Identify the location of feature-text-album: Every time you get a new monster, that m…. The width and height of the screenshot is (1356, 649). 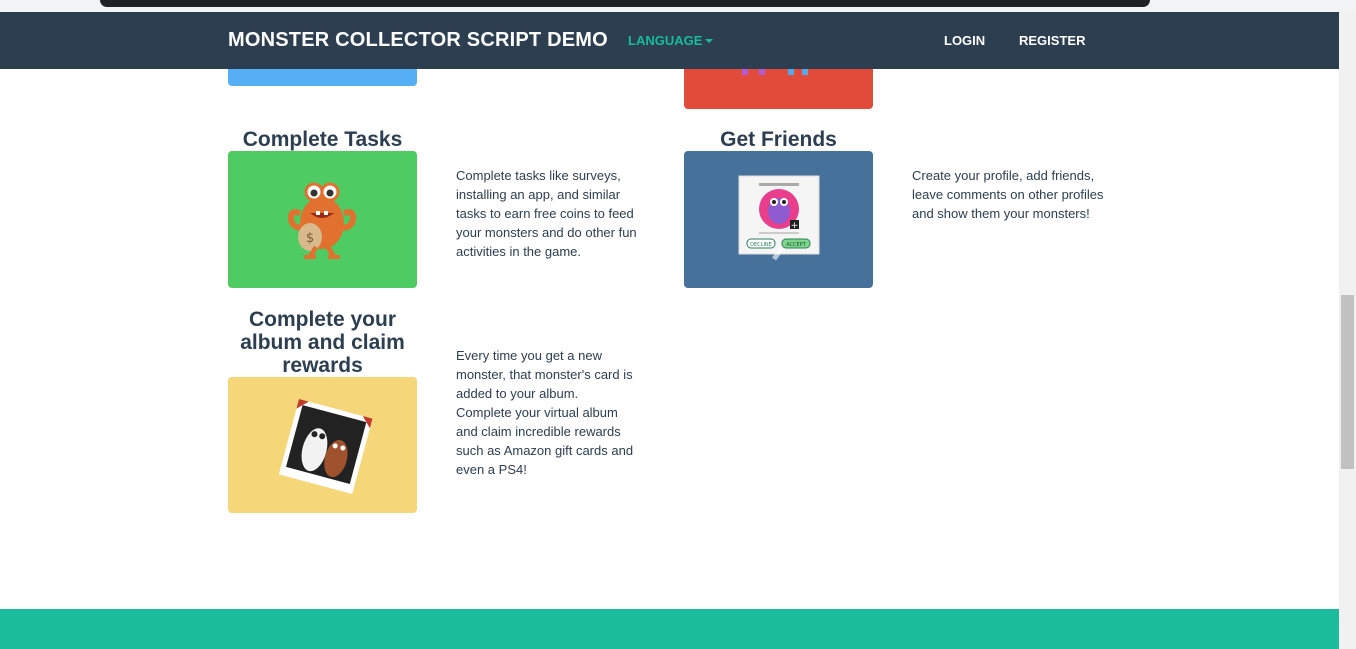
(545, 412).